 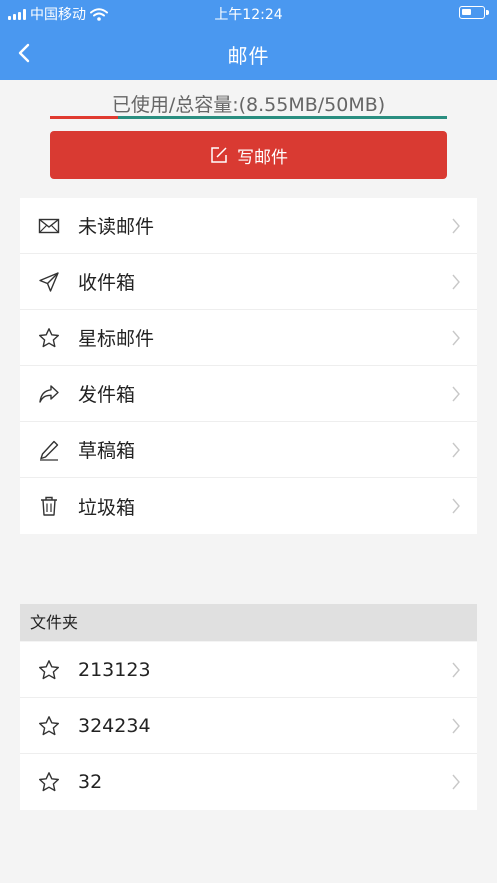 I want to click on compose-button: 写邮件, so click(x=248, y=155).